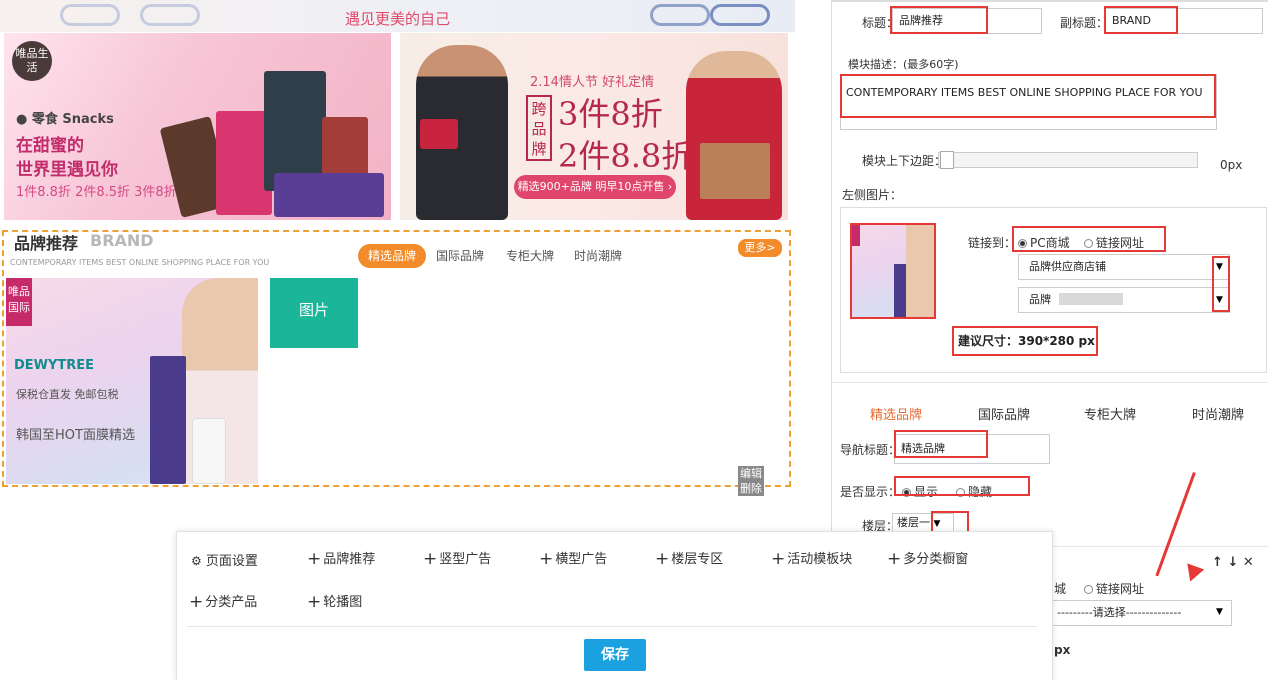 This screenshot has height=680, width=1268. I want to click on arrow-up-icon: ↑, so click(1217, 562).